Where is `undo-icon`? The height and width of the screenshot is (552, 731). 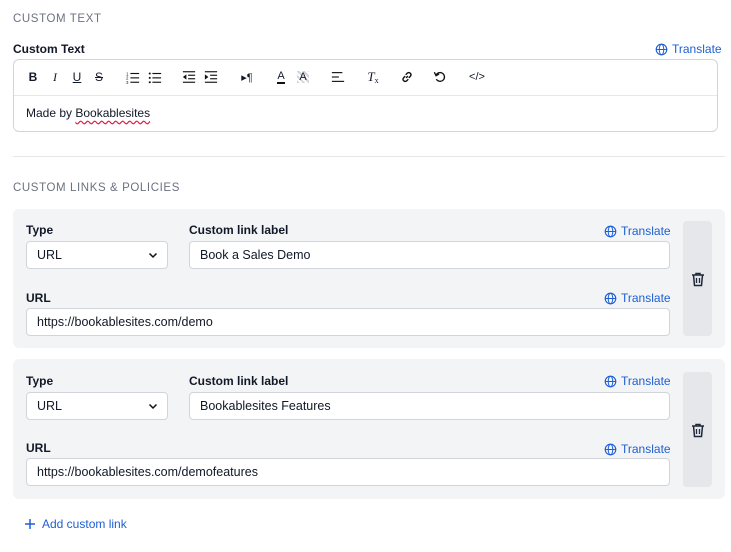
undo-icon is located at coordinates (439, 76).